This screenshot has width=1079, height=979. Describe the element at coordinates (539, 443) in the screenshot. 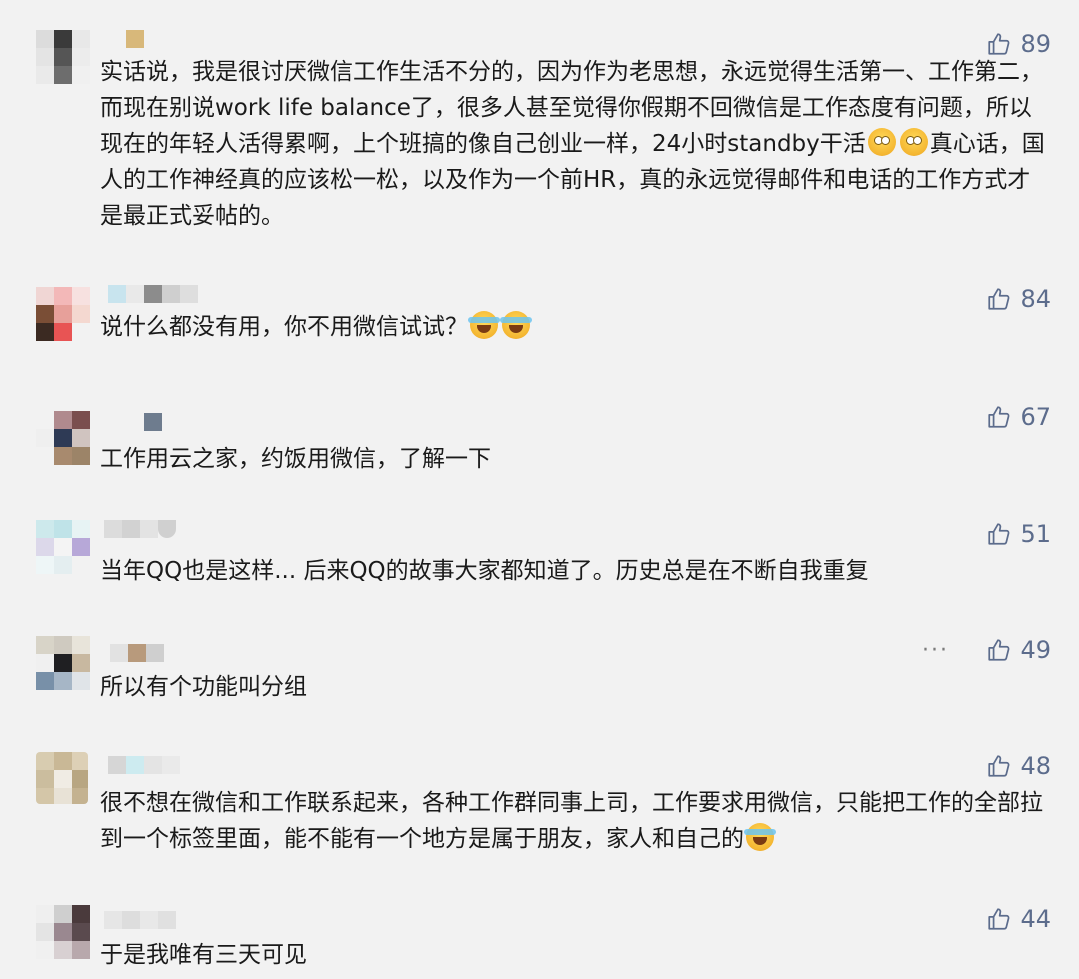

I see `comment-item: 67 工作用云之家，约饭用微信，了解一下` at that location.